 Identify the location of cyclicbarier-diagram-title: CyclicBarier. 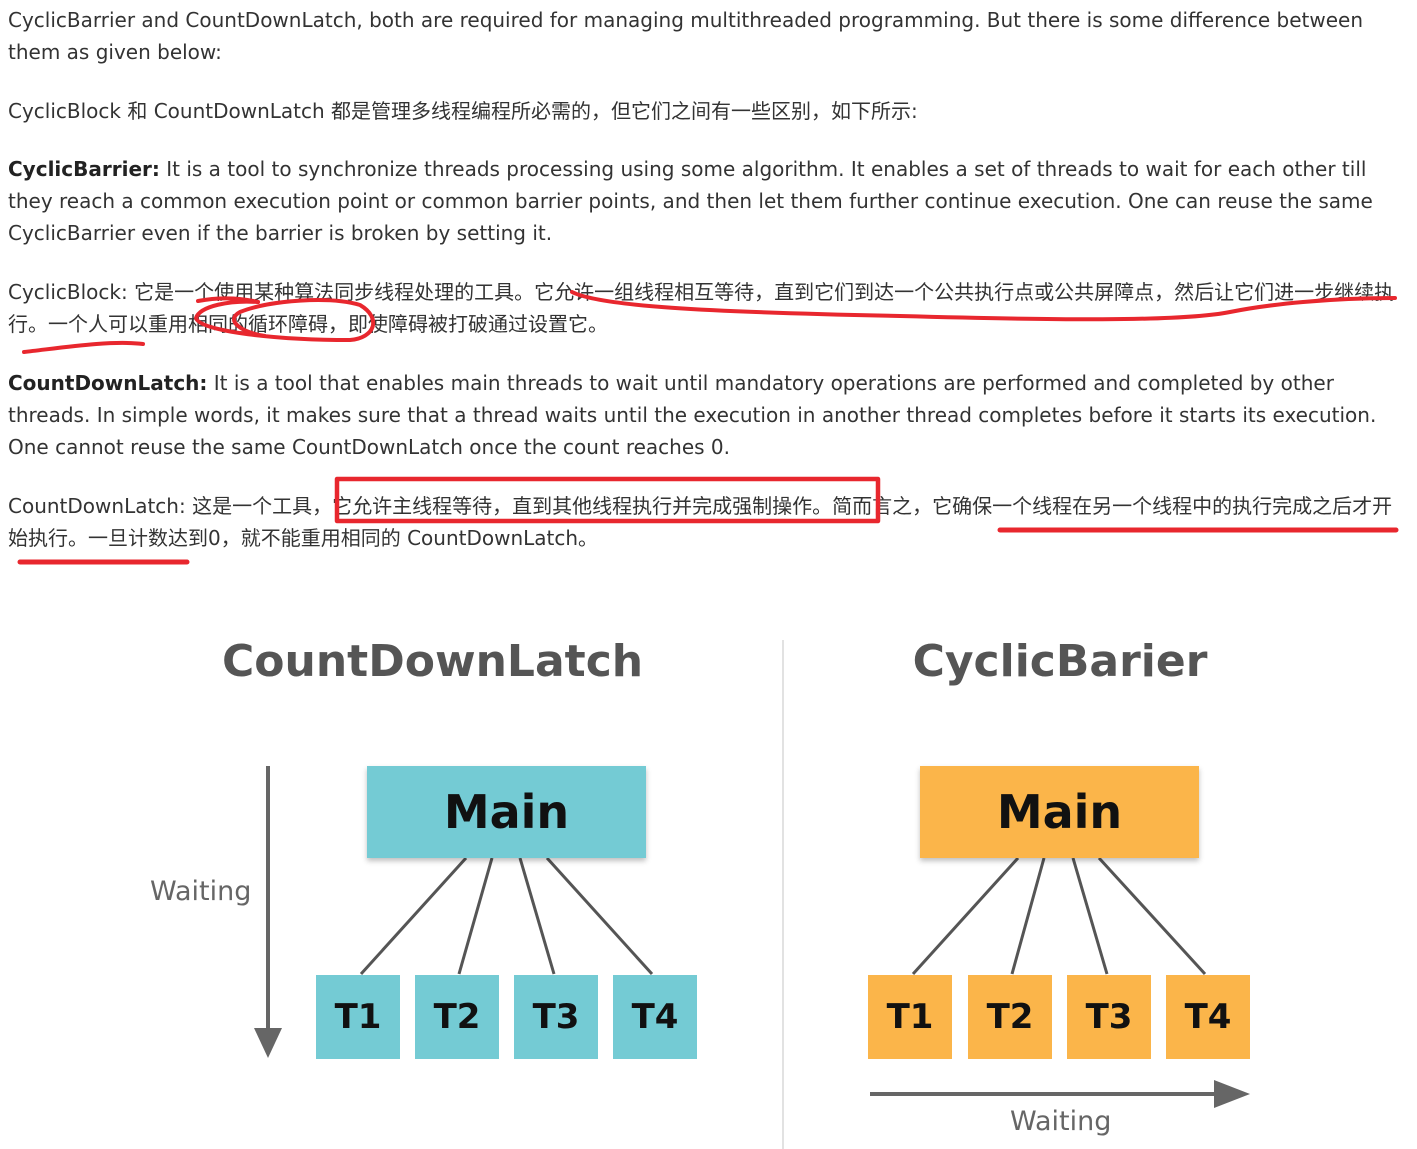
(1060, 661).